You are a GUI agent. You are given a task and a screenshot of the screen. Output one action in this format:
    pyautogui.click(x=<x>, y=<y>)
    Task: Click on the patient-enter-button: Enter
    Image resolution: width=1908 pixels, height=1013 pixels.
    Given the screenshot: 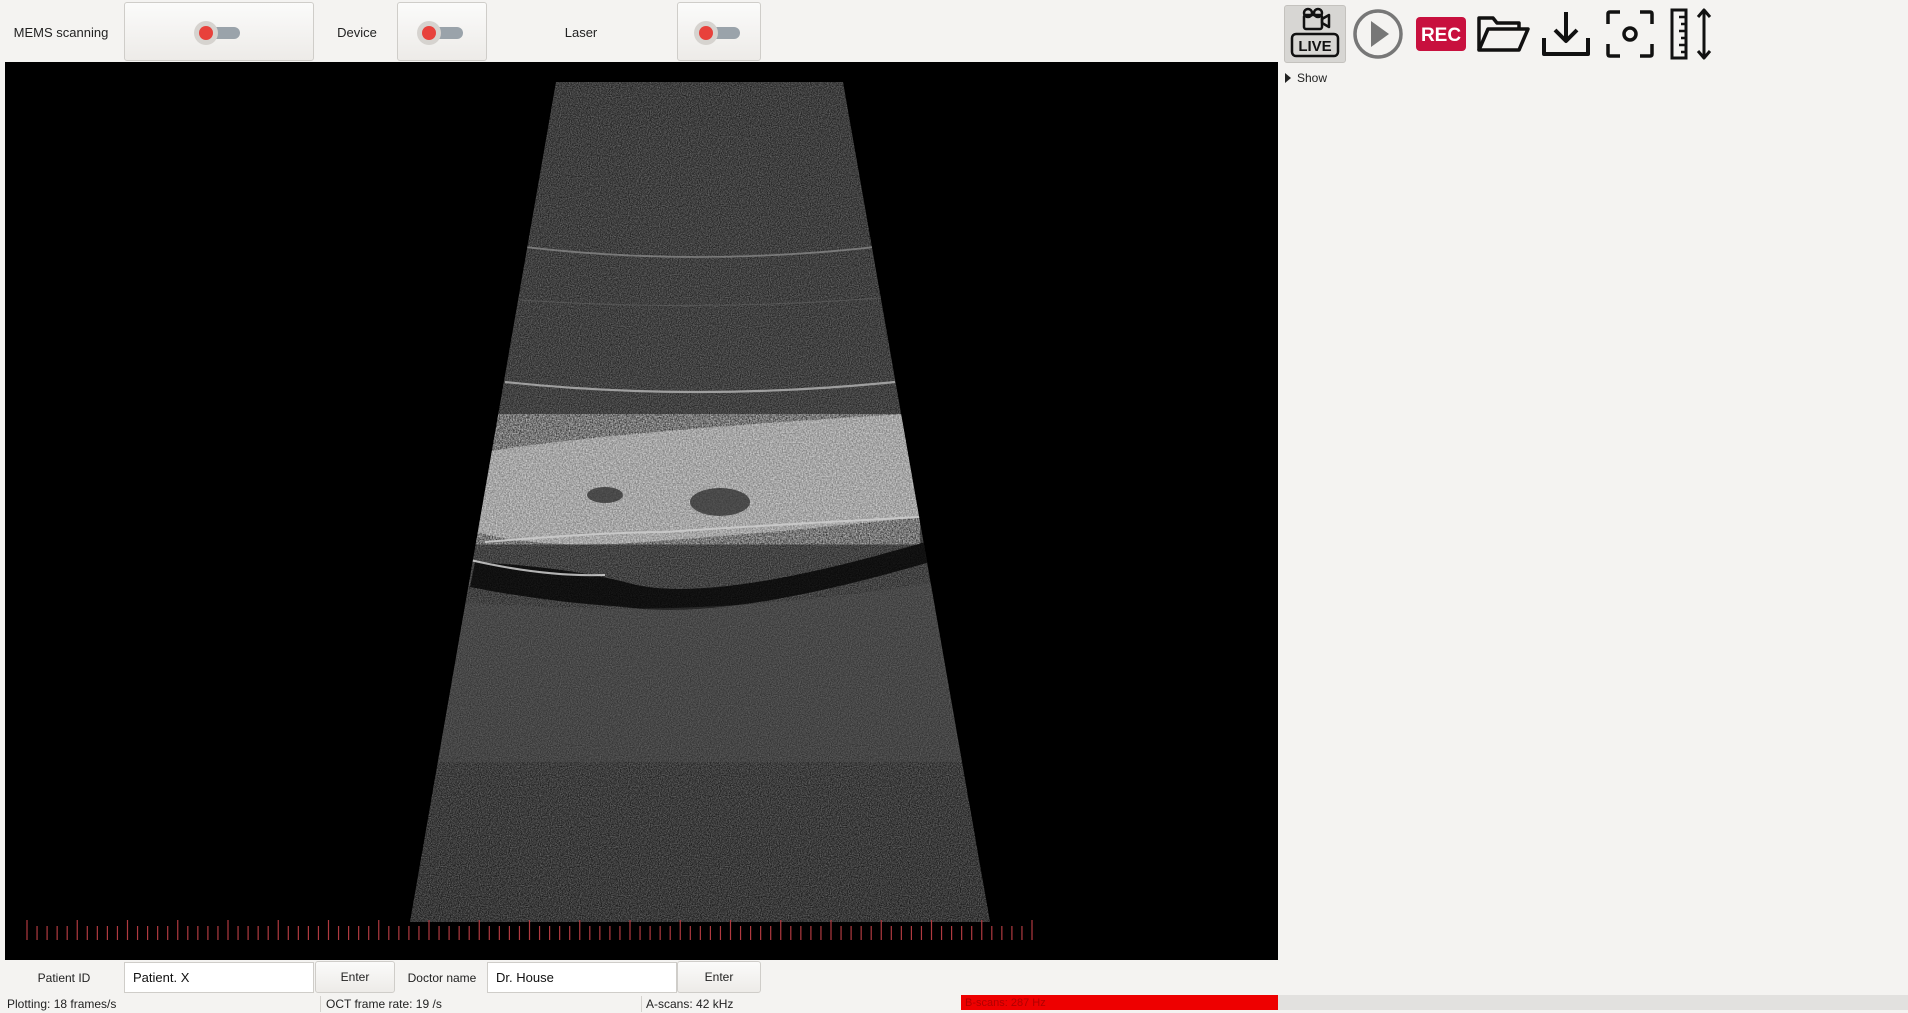 What is the action you would take?
    pyautogui.click(x=355, y=977)
    